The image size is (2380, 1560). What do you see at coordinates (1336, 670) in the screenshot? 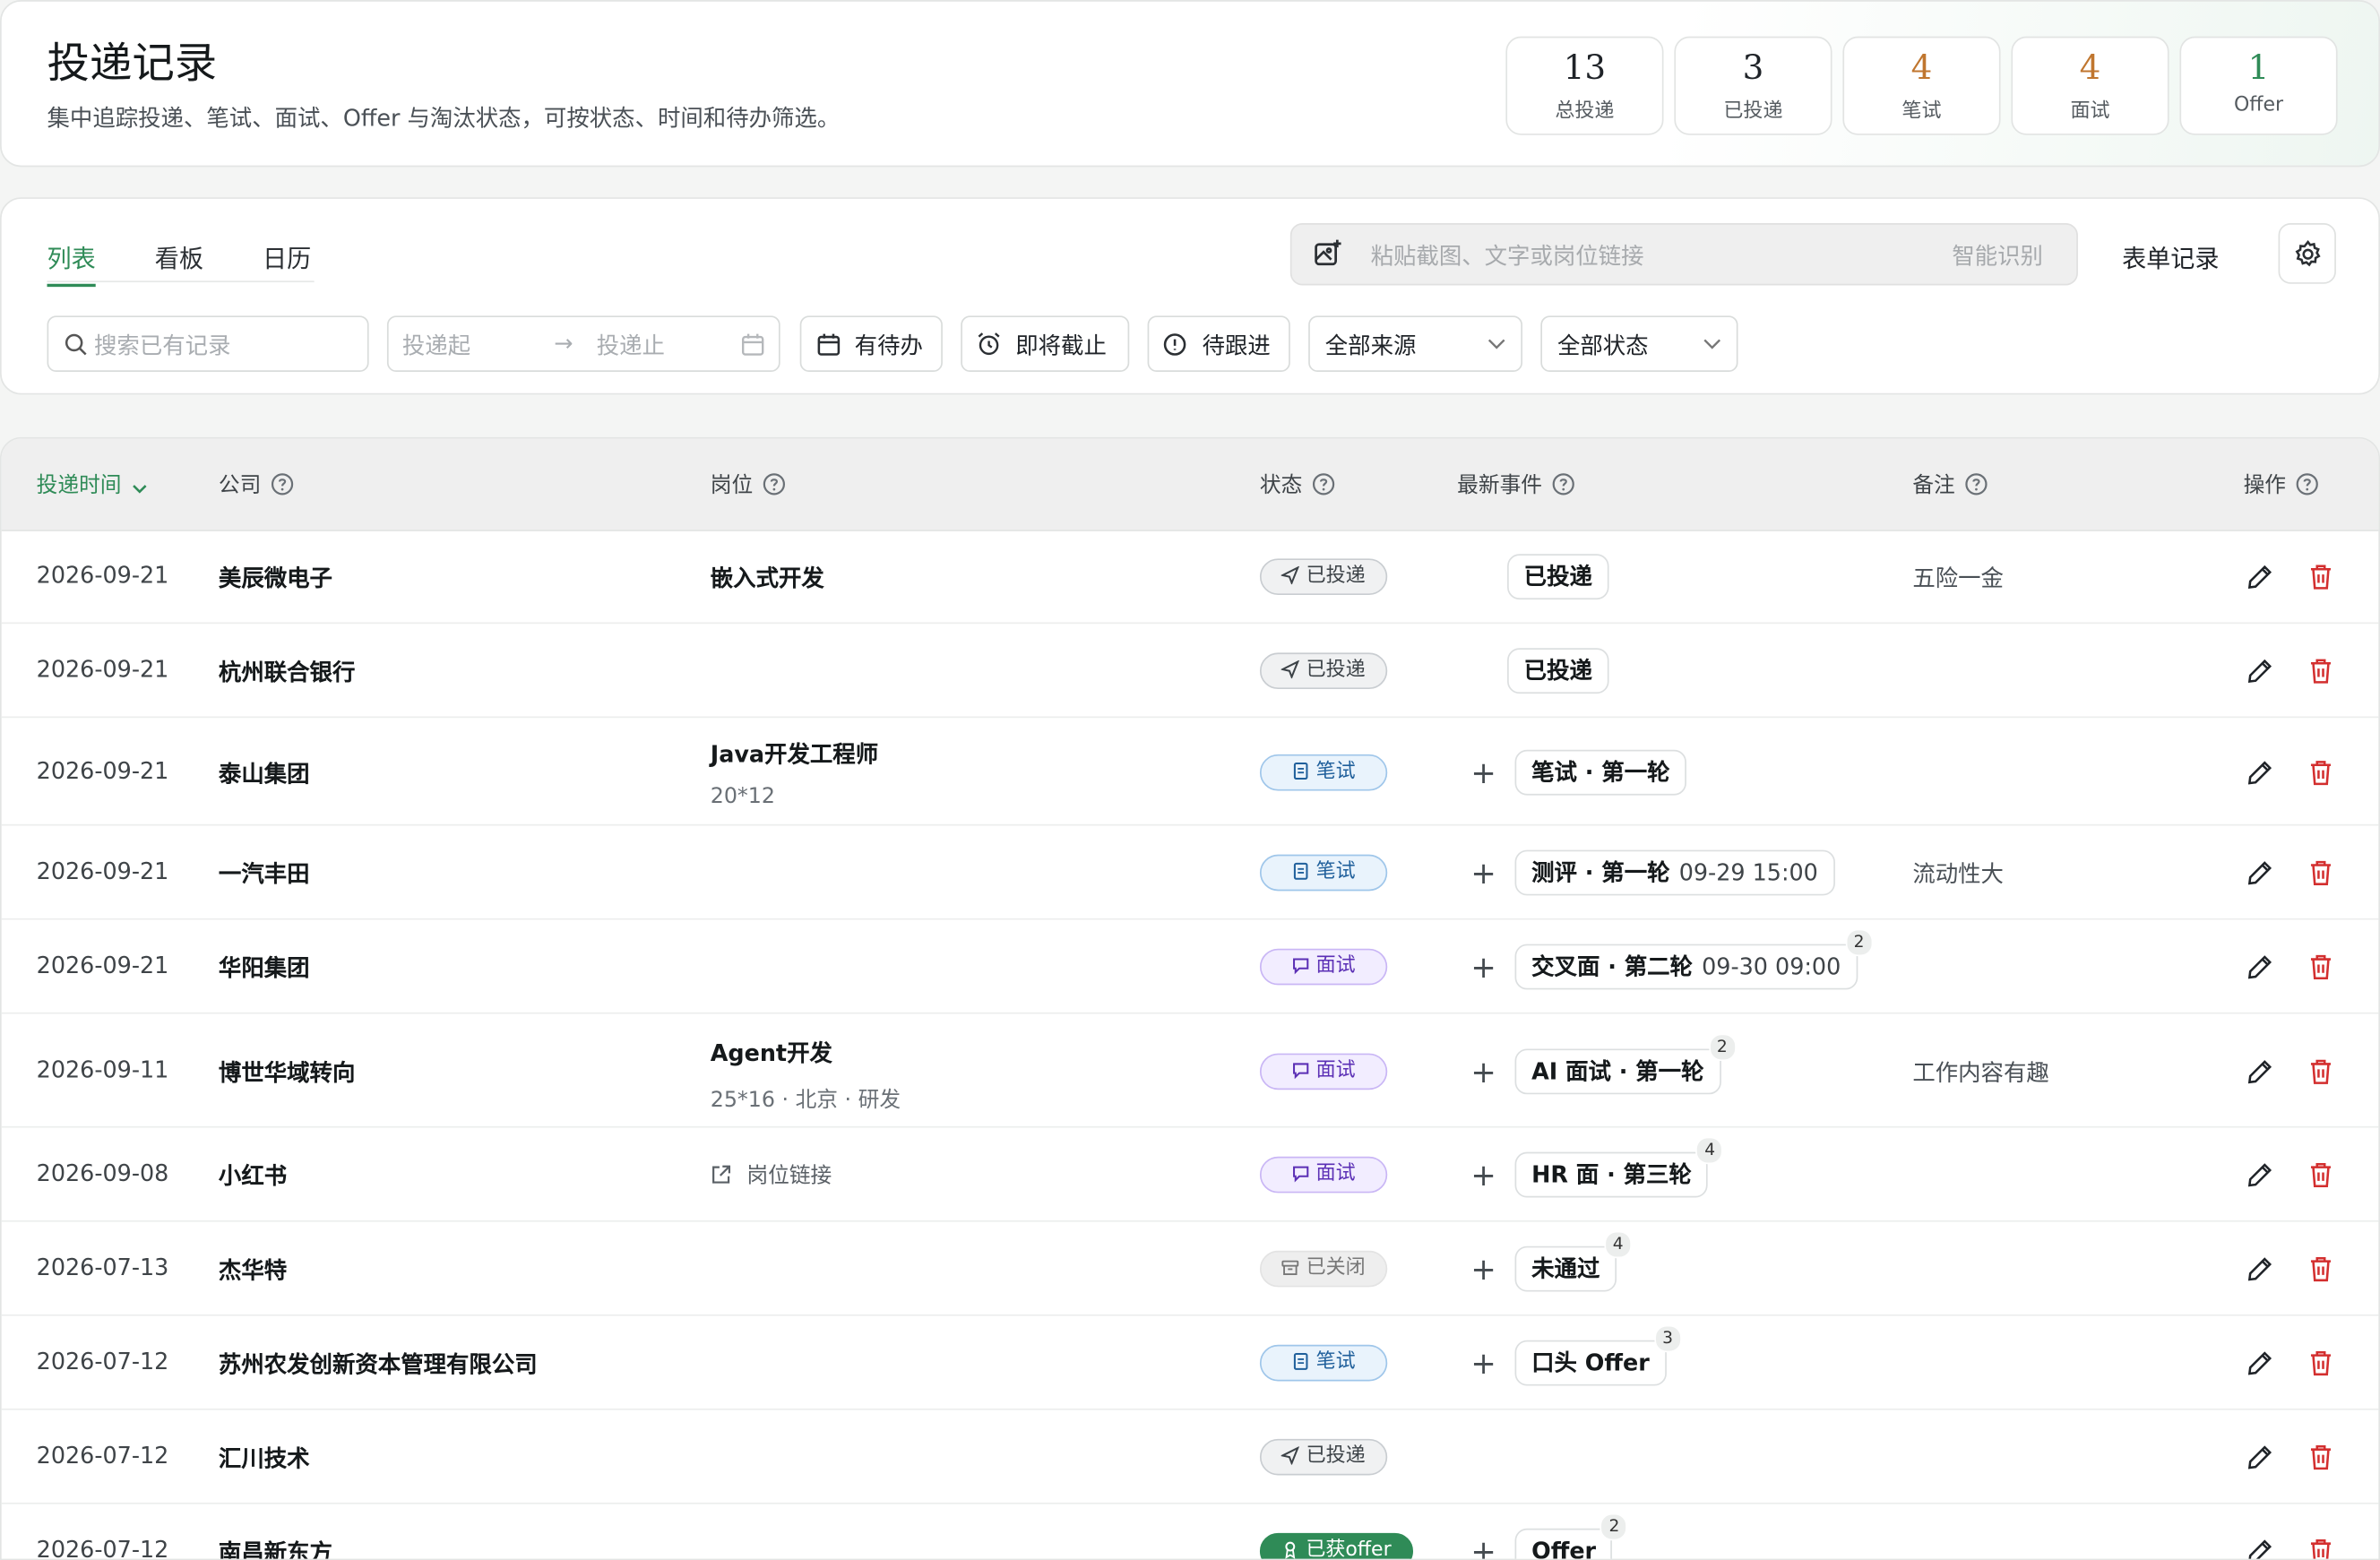
I see `status-label: 已投递` at bounding box center [1336, 670].